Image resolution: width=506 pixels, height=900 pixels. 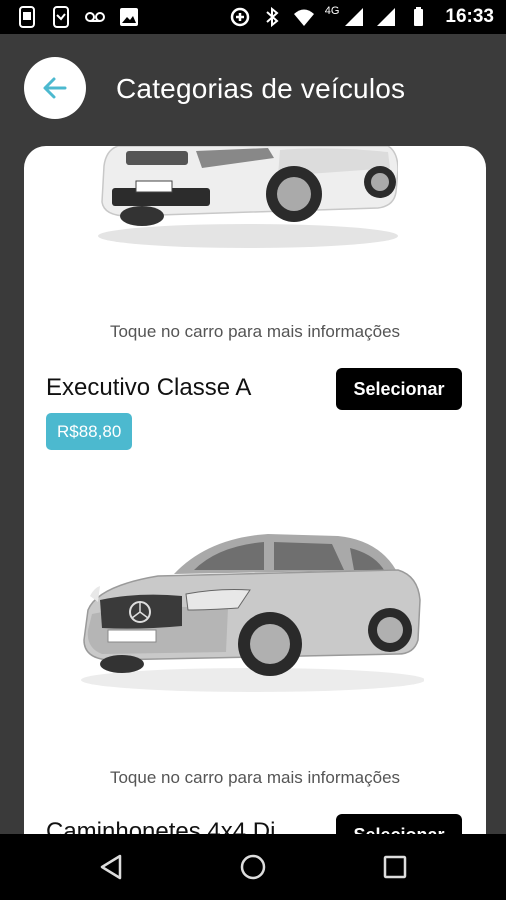 What do you see at coordinates (399, 389) in the screenshot?
I see `select-button: Selecionar` at bounding box center [399, 389].